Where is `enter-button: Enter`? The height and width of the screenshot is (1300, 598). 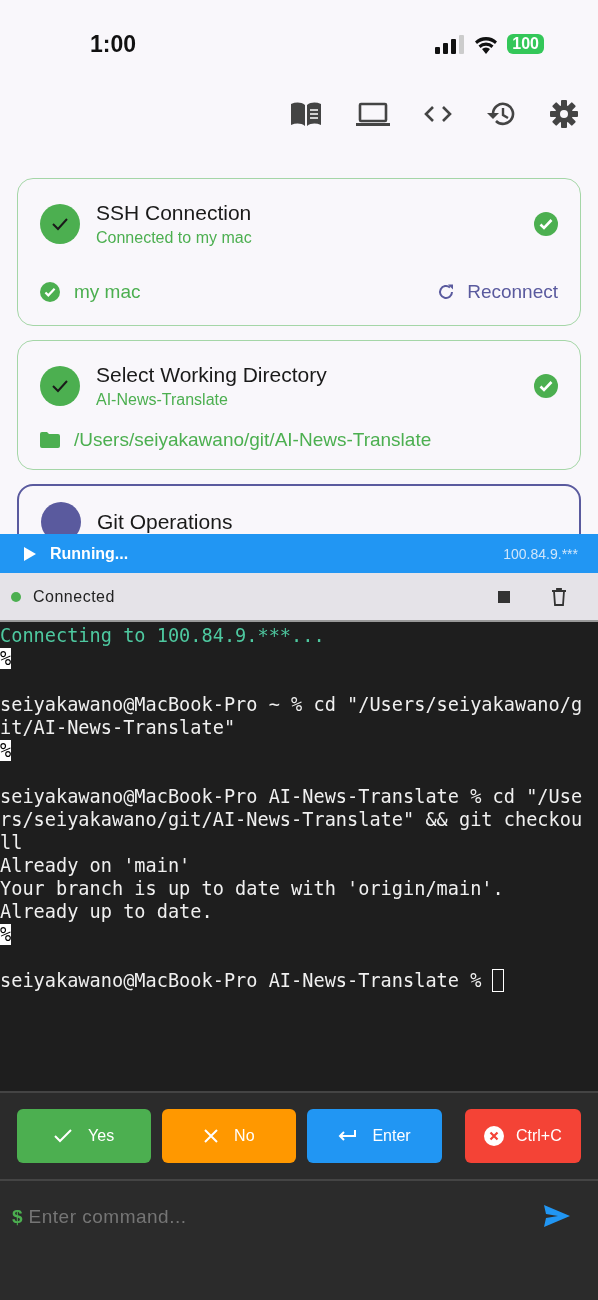 enter-button: Enter is located at coordinates (374, 1136).